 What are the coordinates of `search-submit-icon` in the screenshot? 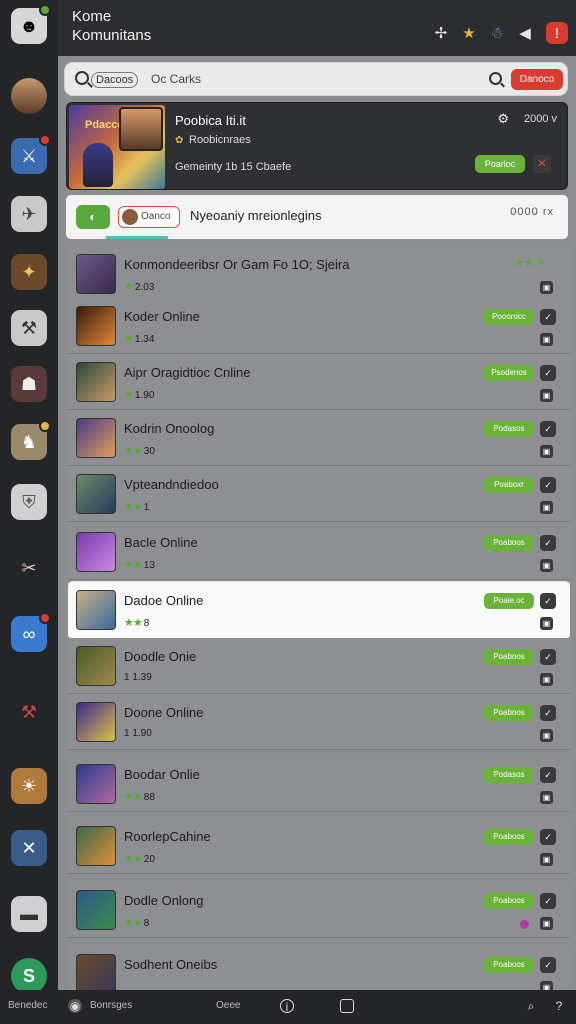 It's located at (495, 78).